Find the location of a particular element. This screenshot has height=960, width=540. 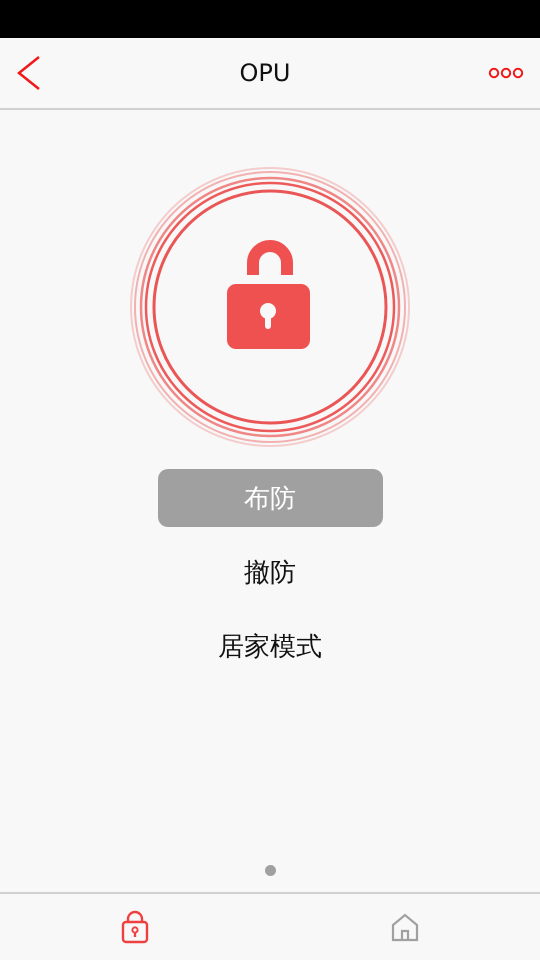

more-button is located at coordinates (506, 73).